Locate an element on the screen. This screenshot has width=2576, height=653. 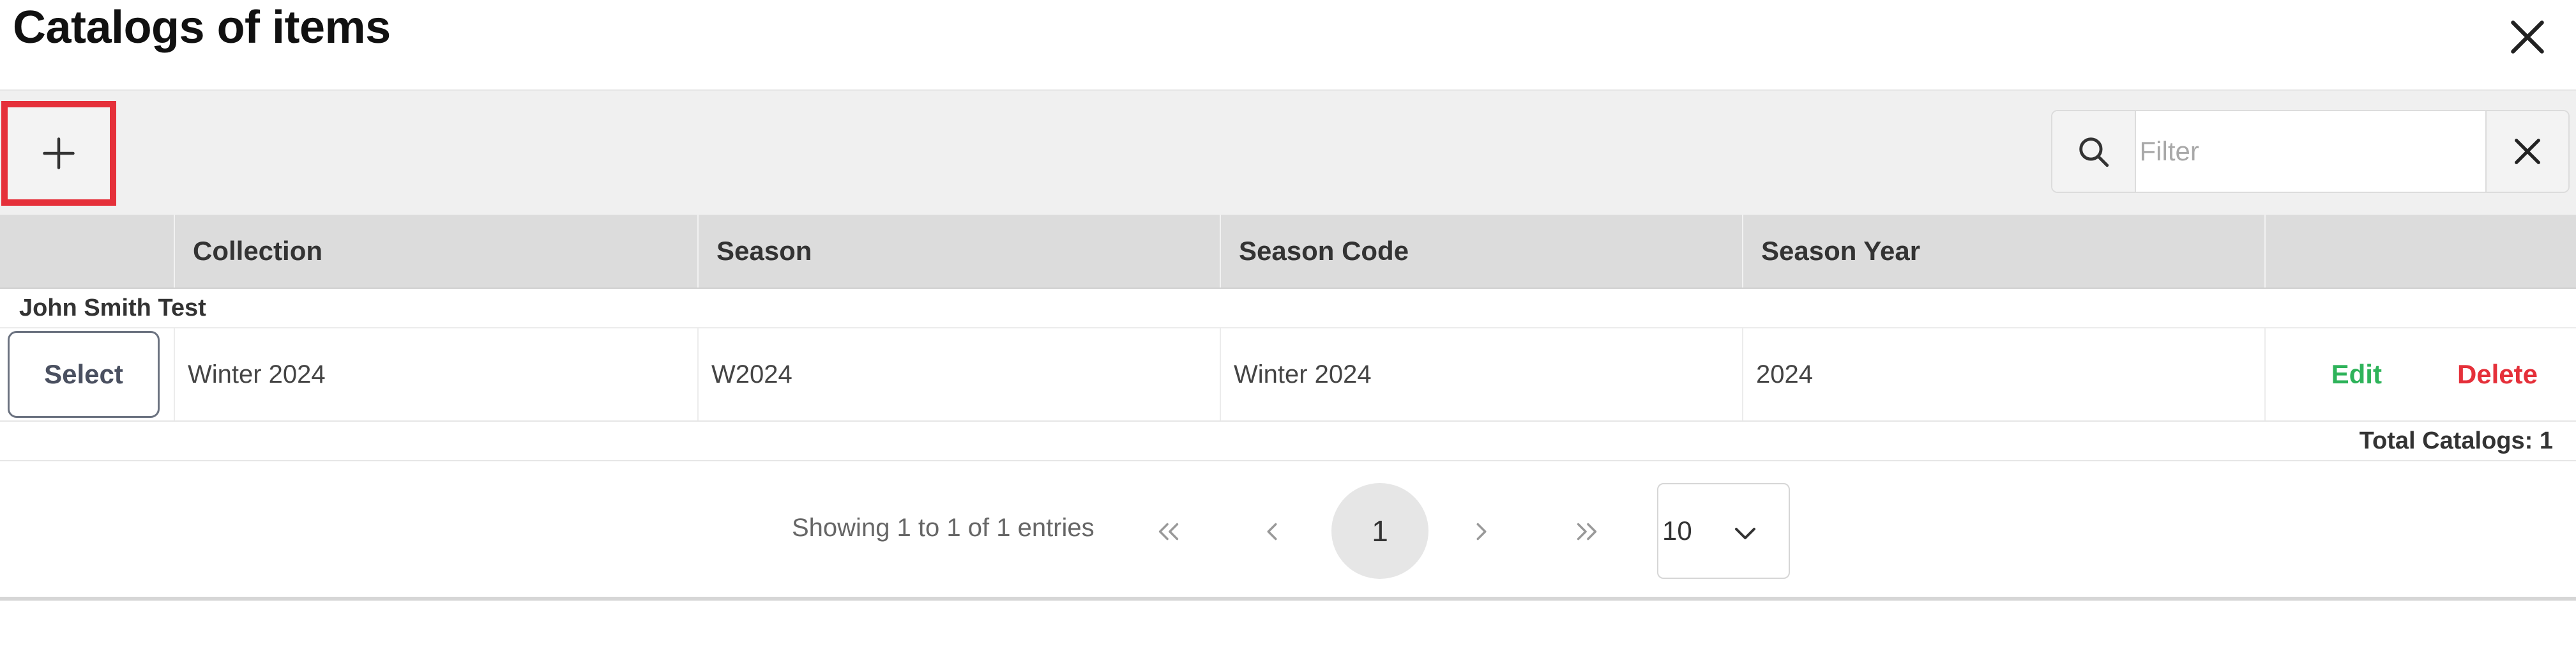
filter-box is located at coordinates (2311, 152).